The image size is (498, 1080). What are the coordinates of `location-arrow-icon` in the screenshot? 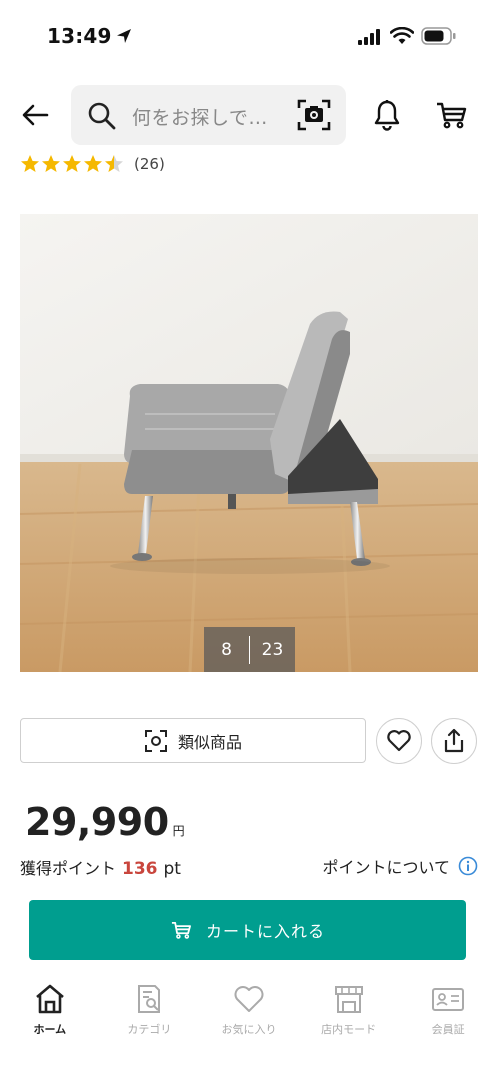 It's located at (124, 36).